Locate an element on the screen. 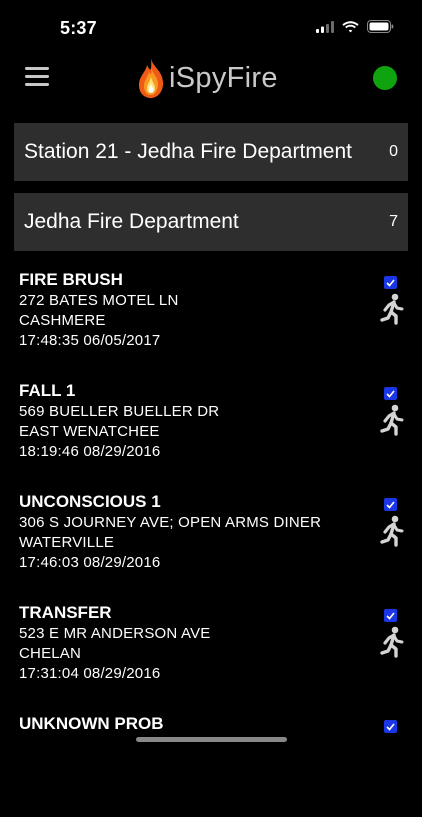 The width and height of the screenshot is (422, 817). department-row: Jedha Fire Department 7 is located at coordinates (211, 222).